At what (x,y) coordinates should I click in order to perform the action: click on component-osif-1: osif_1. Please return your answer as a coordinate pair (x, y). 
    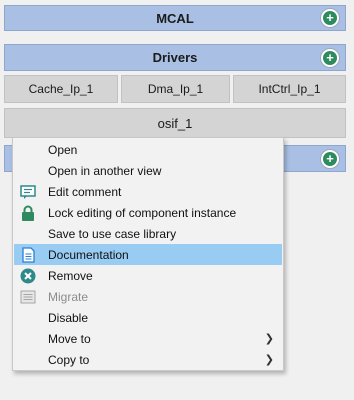
    Looking at the image, I should click on (175, 123).